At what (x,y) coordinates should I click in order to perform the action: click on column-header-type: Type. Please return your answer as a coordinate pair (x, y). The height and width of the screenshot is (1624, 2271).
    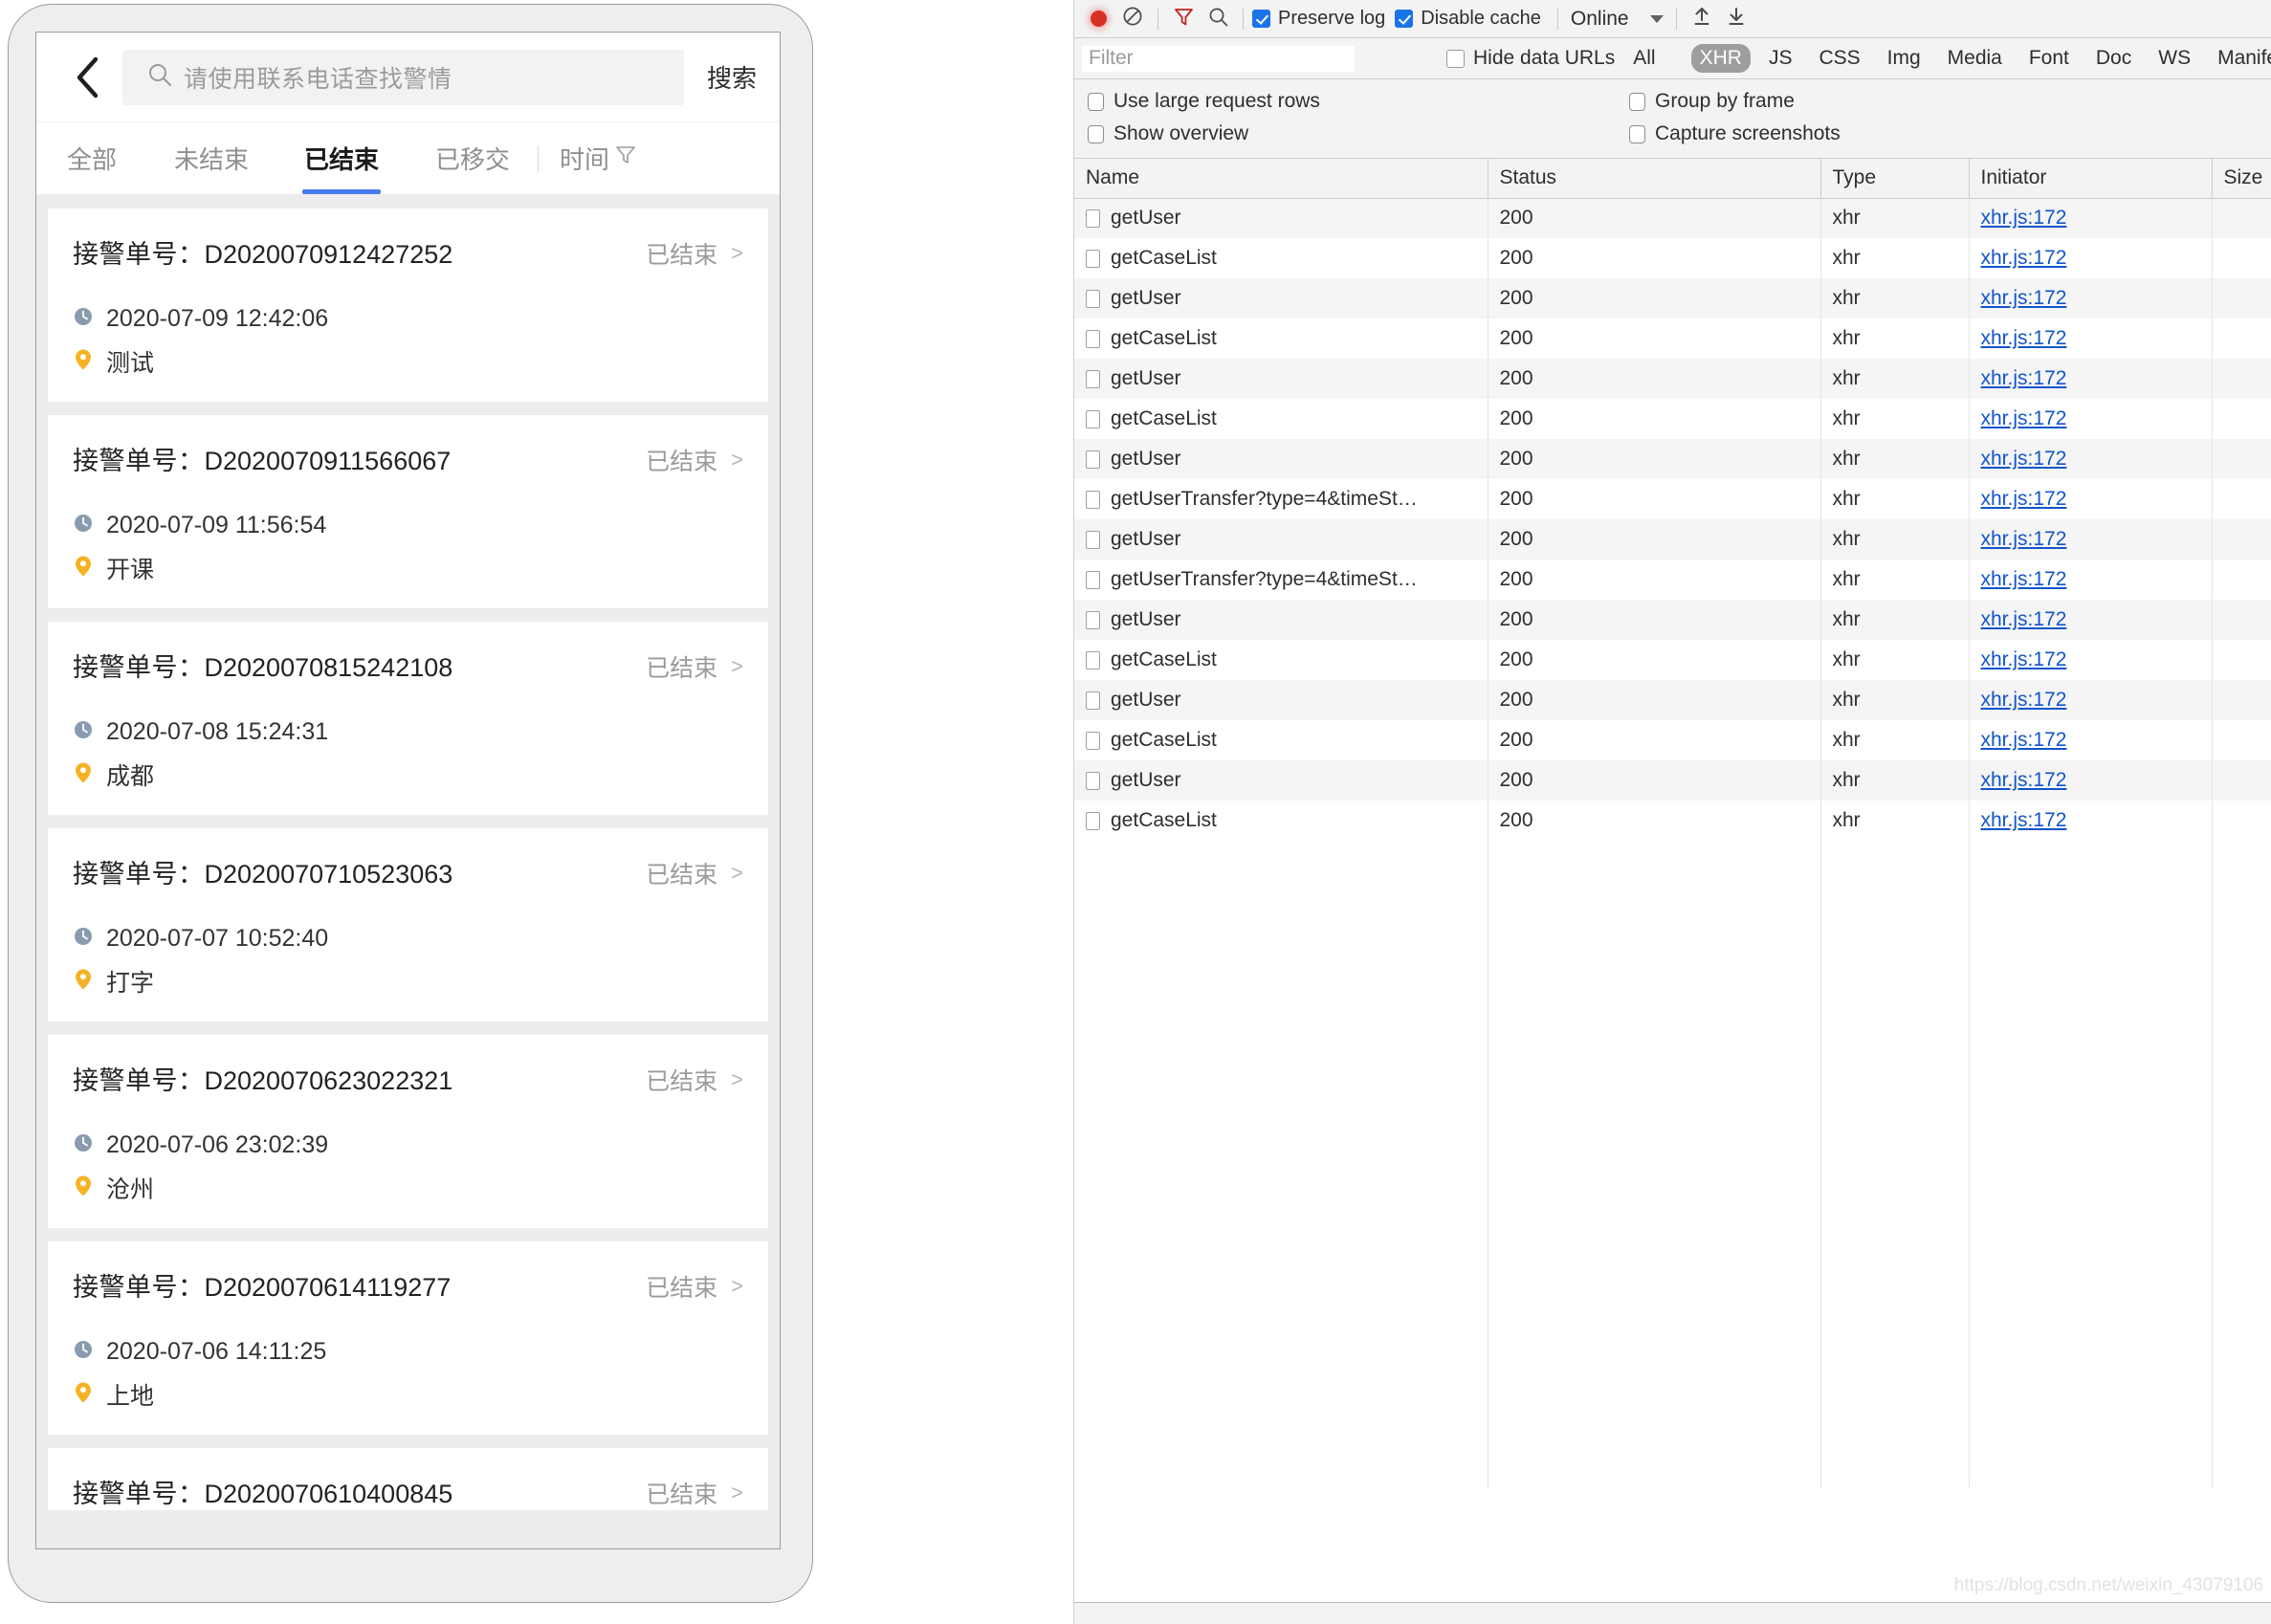
    Looking at the image, I should click on (1895, 179).